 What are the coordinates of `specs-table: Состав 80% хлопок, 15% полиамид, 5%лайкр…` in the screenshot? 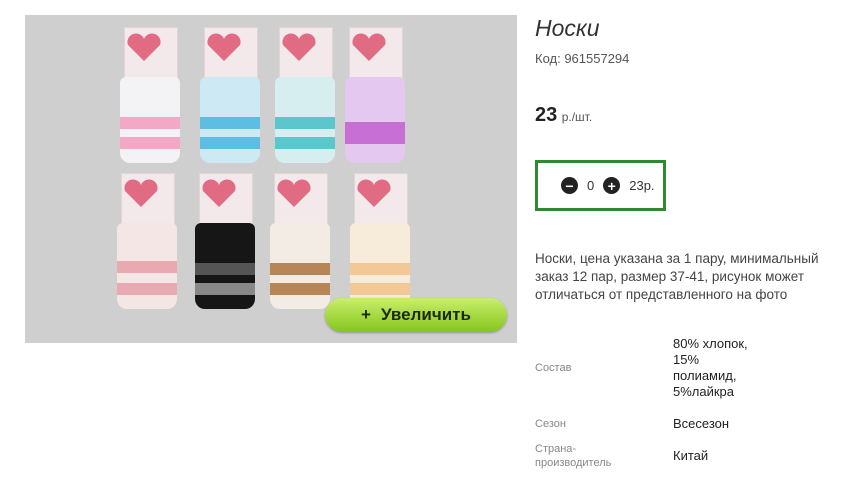 It's located at (644, 400).